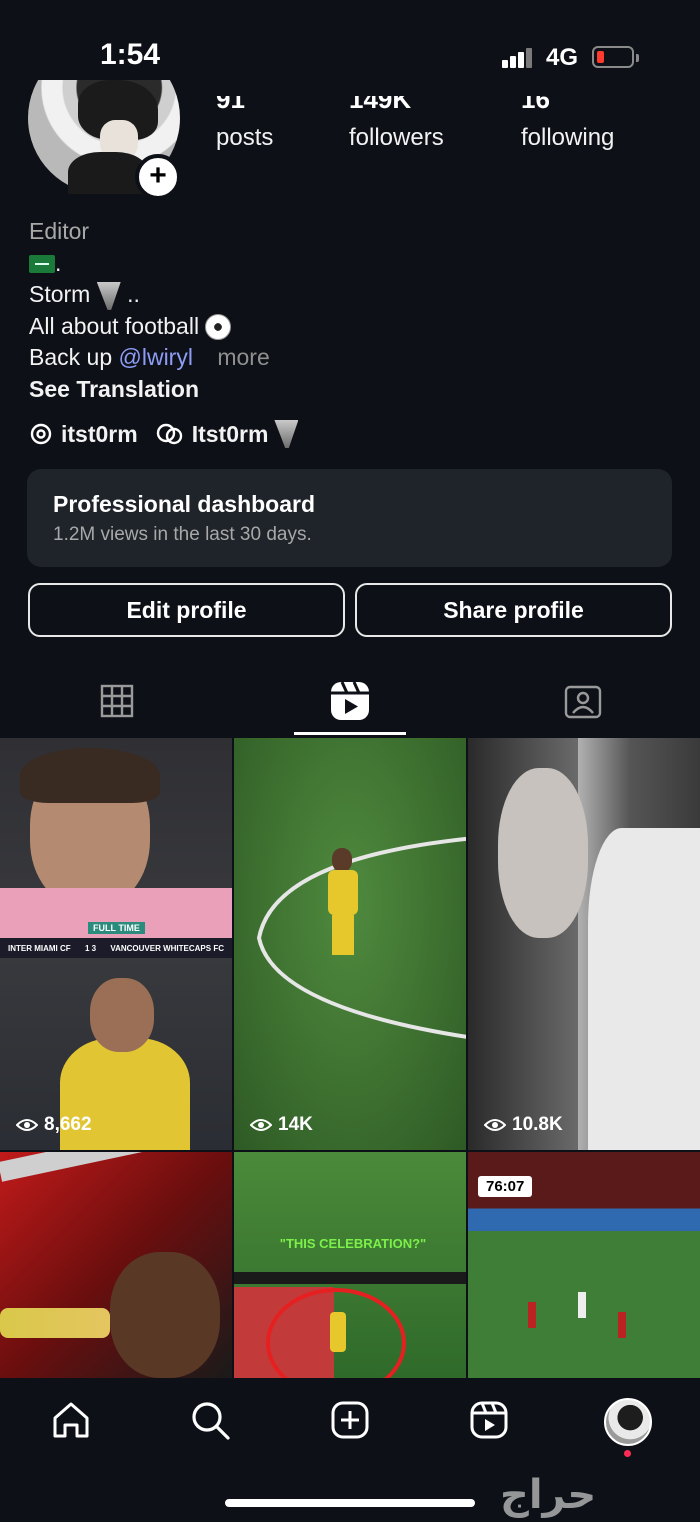  Describe the element at coordinates (230, 104) in the screenshot. I see `stat-posts-count: 91` at that location.